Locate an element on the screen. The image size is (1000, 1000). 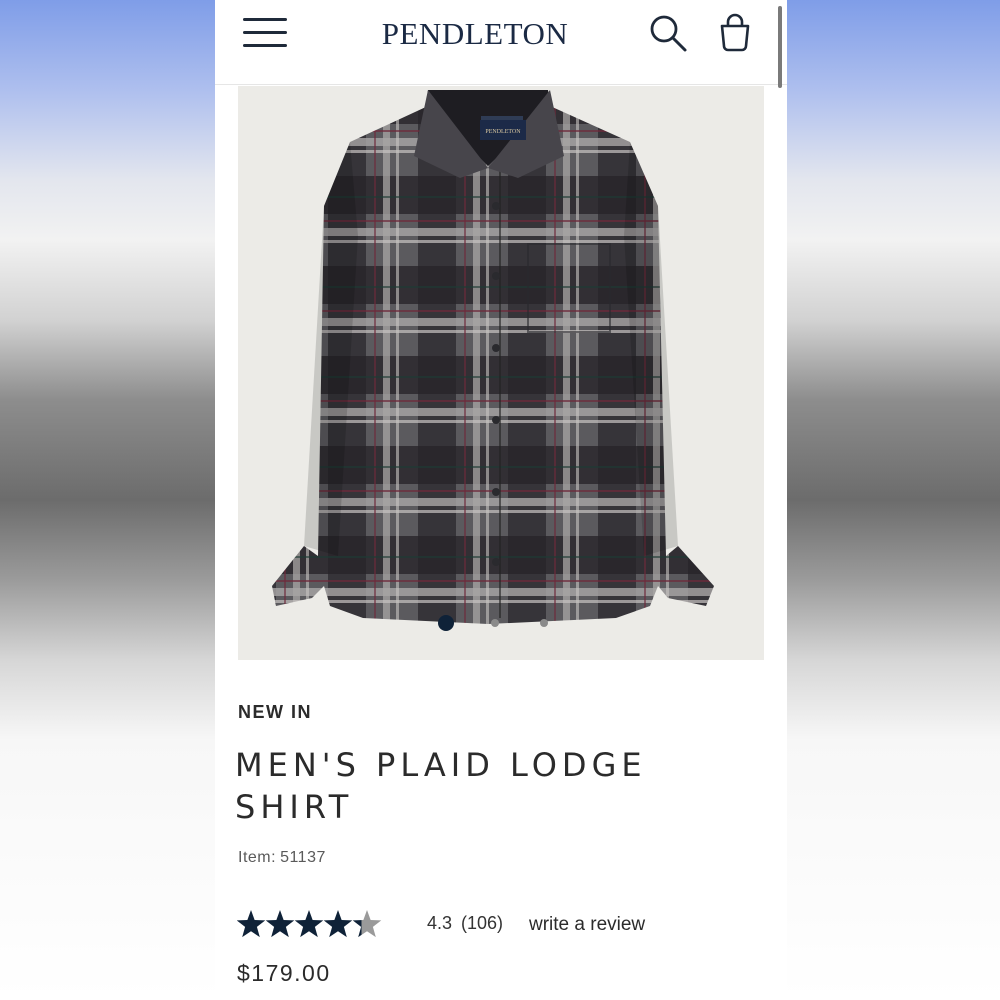
product-title-line-2: SHIRT is located at coordinates (294, 807).